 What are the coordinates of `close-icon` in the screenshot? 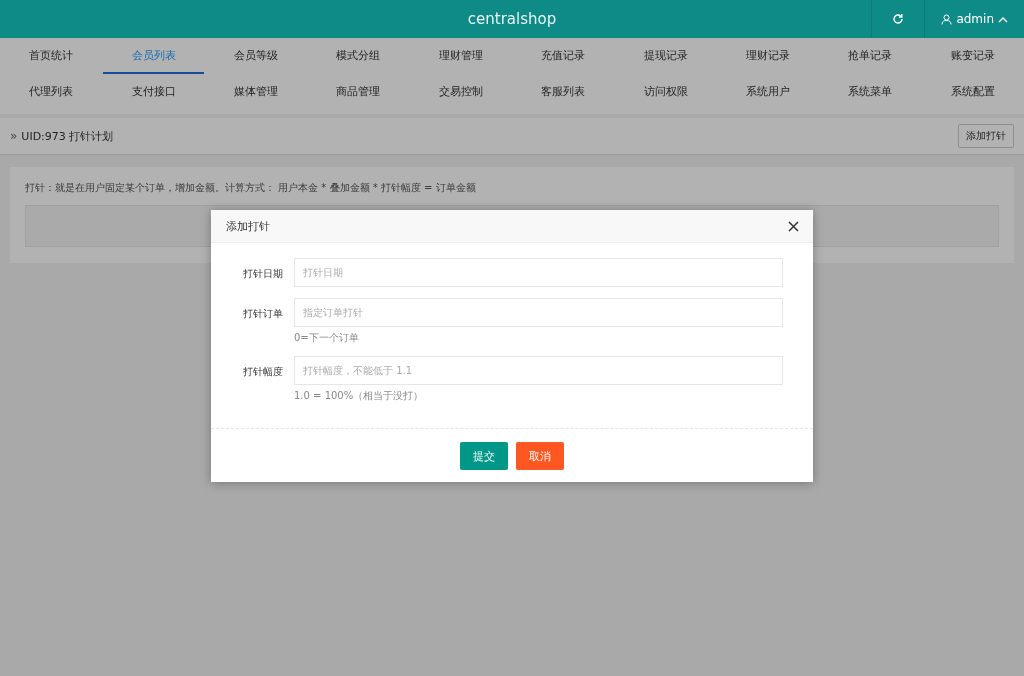 It's located at (793, 226).